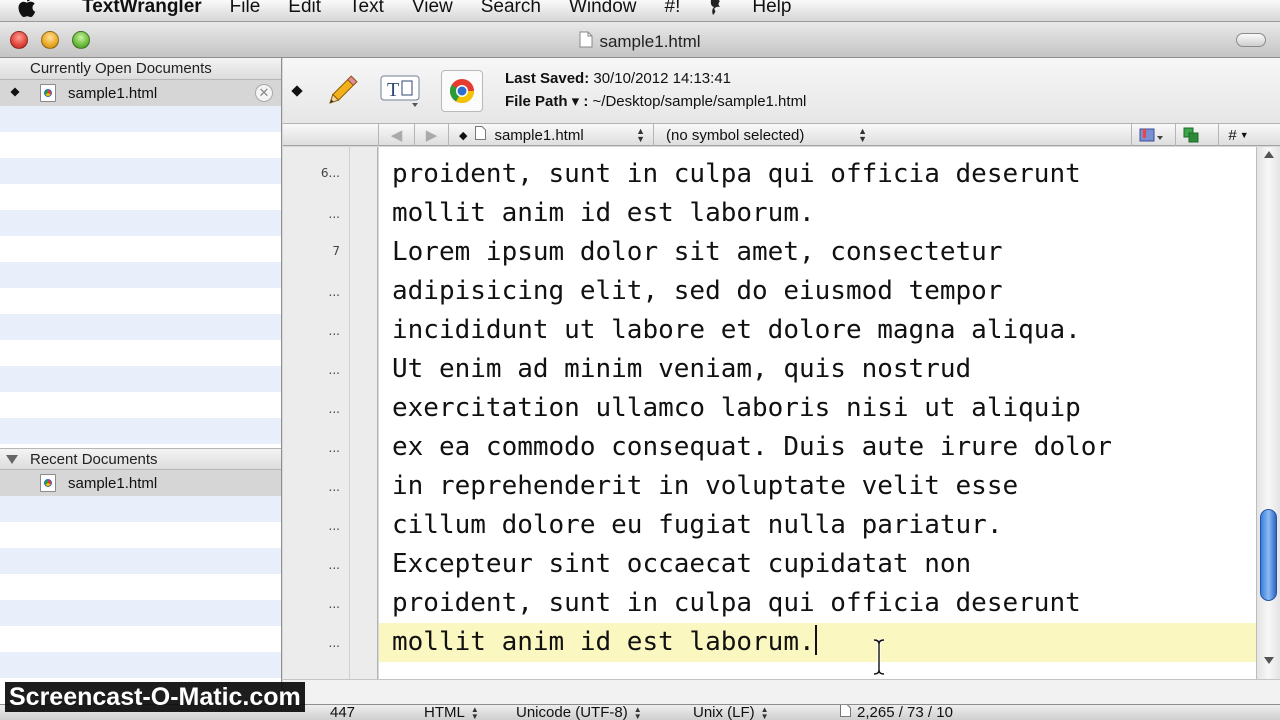  Describe the element at coordinates (140, 459) in the screenshot. I see `recent-documents-header: Recent Documents` at that location.